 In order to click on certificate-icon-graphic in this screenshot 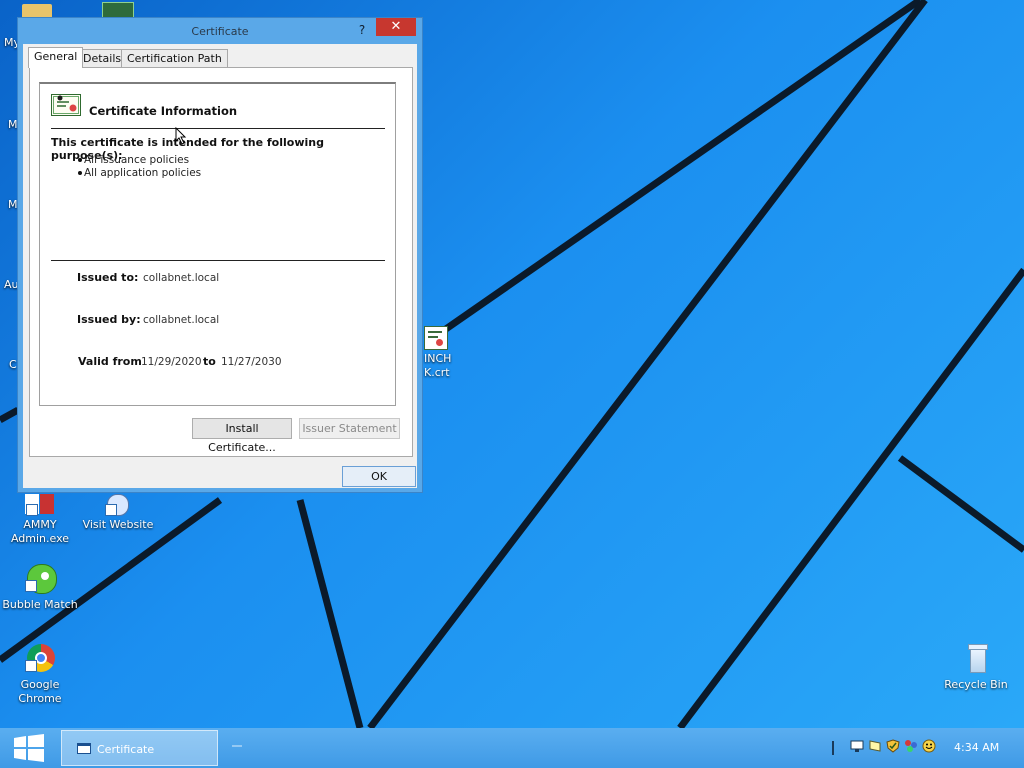, I will do `click(66, 105)`.